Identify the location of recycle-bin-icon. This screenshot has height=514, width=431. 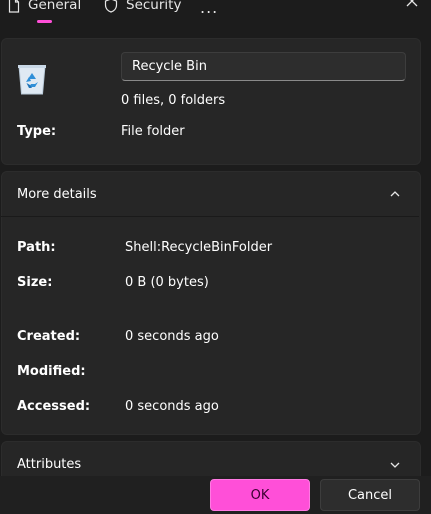
(32, 80).